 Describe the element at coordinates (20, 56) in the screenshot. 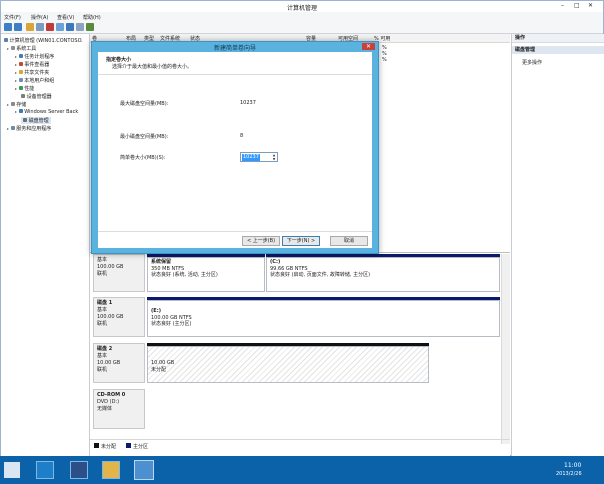

I see `clock-icon` at that location.